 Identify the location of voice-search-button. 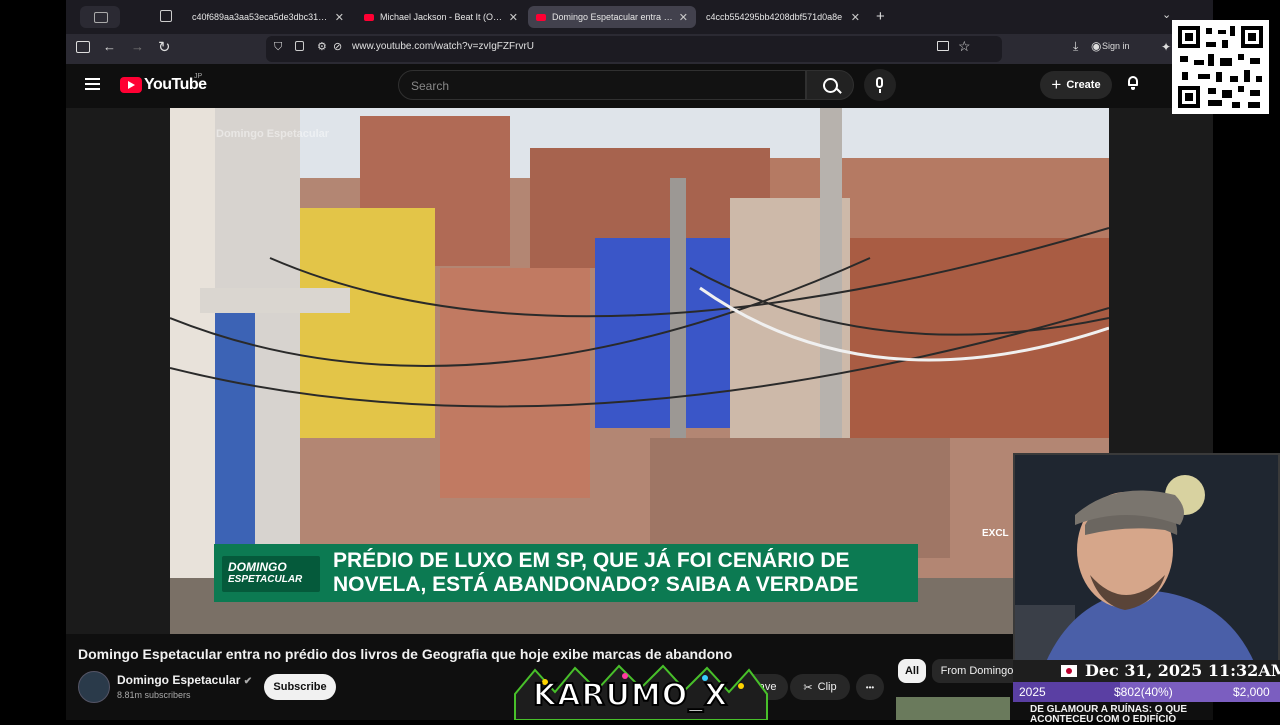
(880, 85).